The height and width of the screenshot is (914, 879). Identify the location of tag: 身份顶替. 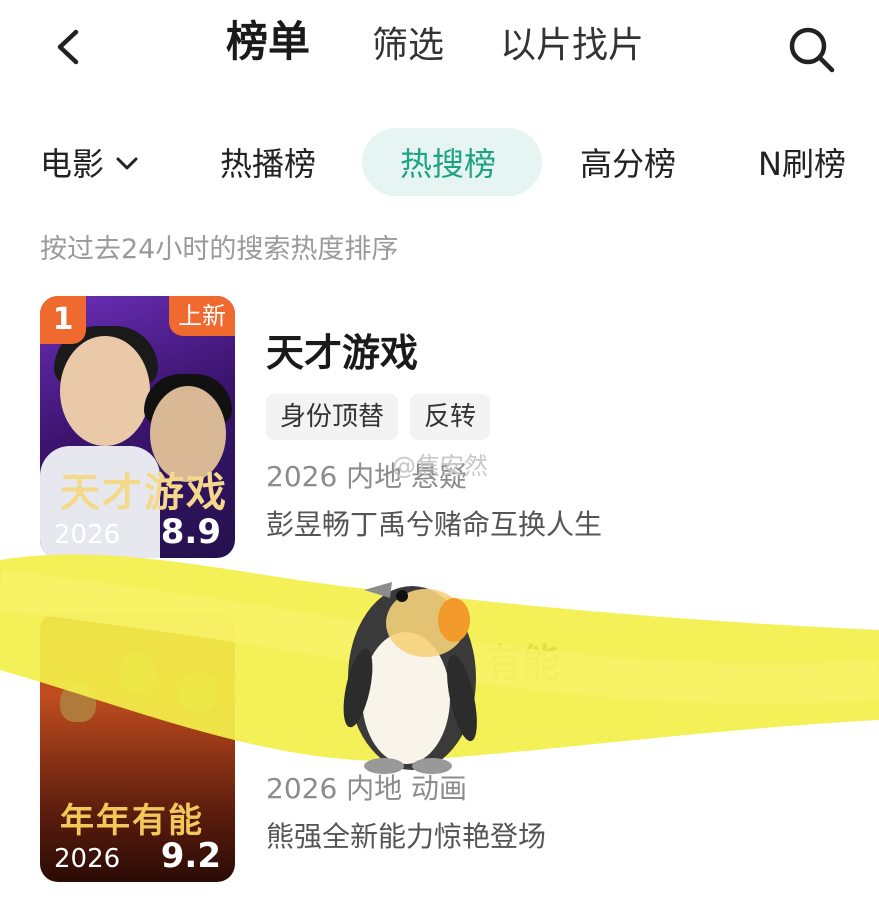
(332, 417).